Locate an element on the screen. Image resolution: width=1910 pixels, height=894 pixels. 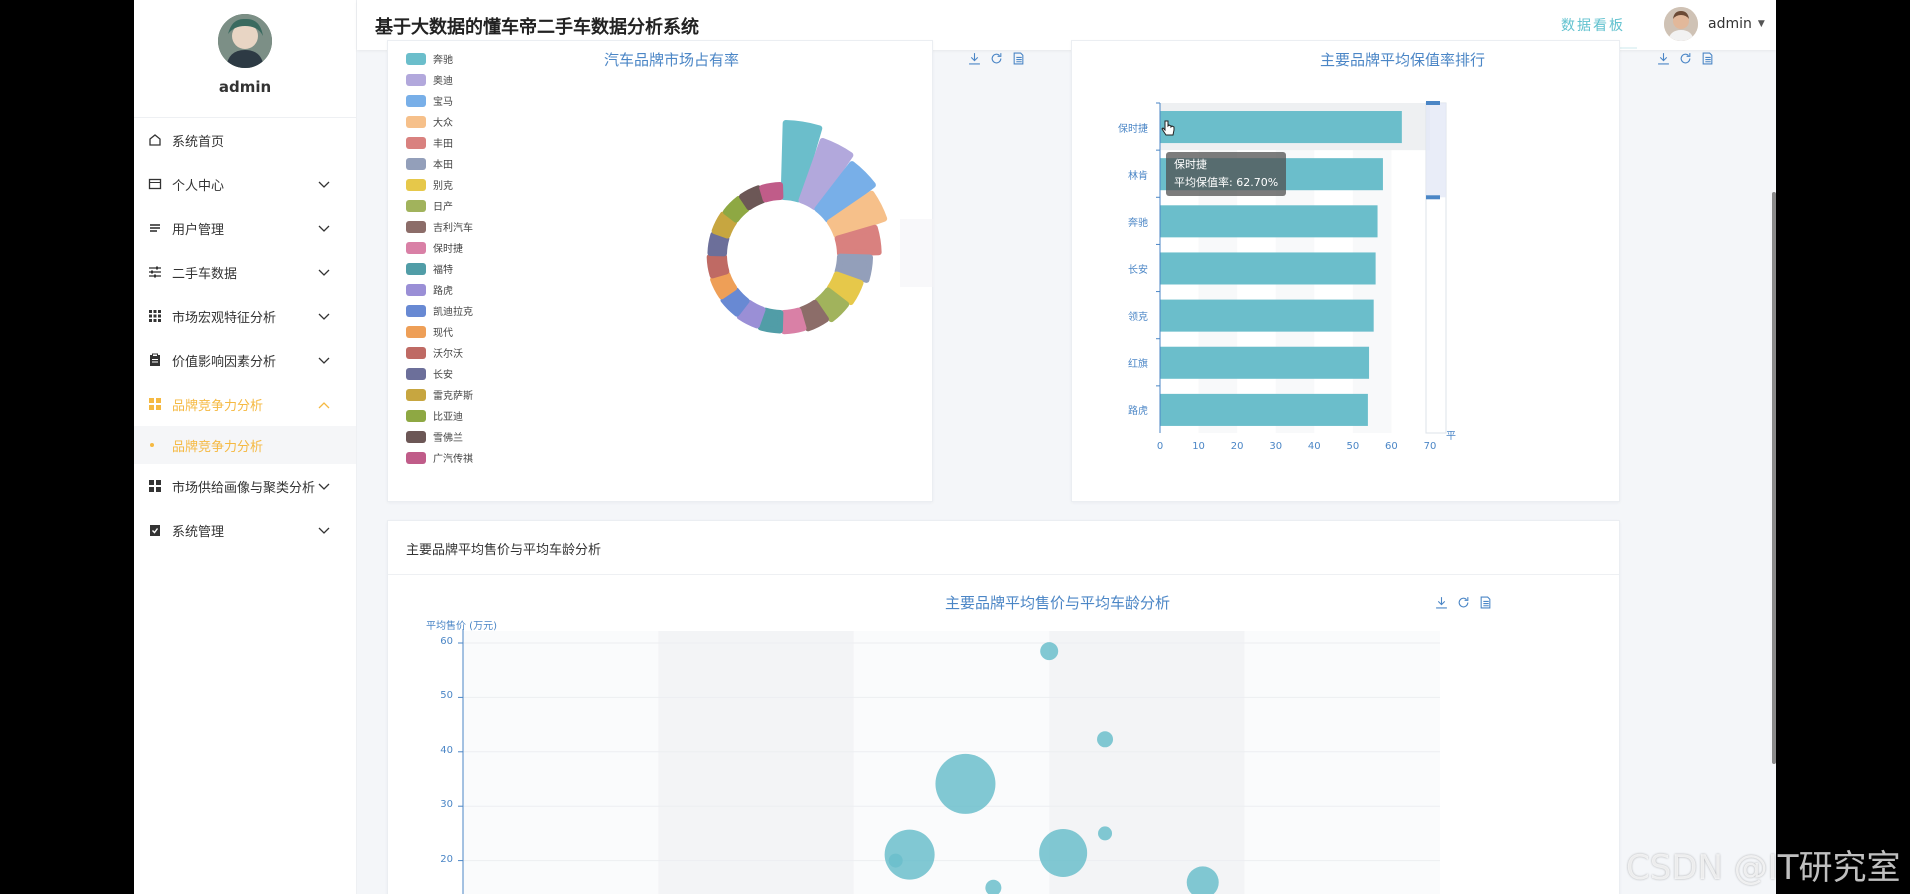
sidebar-item-label: 品牌竞争力分析 is located at coordinates (218, 406).